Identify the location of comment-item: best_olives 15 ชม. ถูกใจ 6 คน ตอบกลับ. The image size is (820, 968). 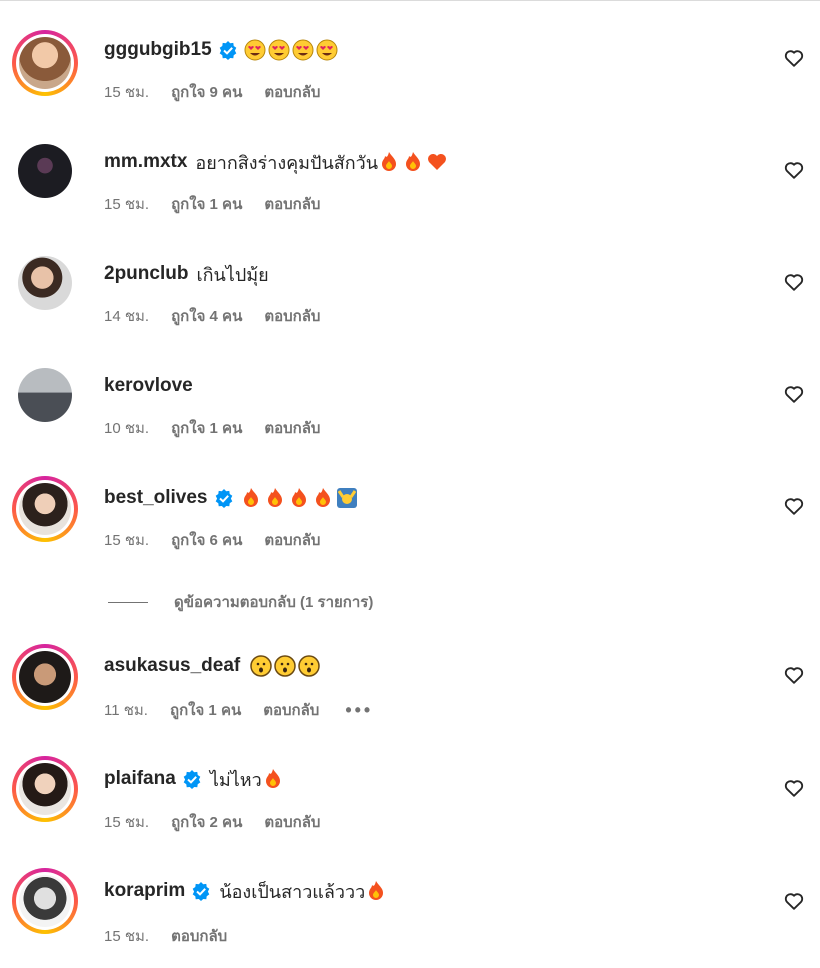
(410, 526).